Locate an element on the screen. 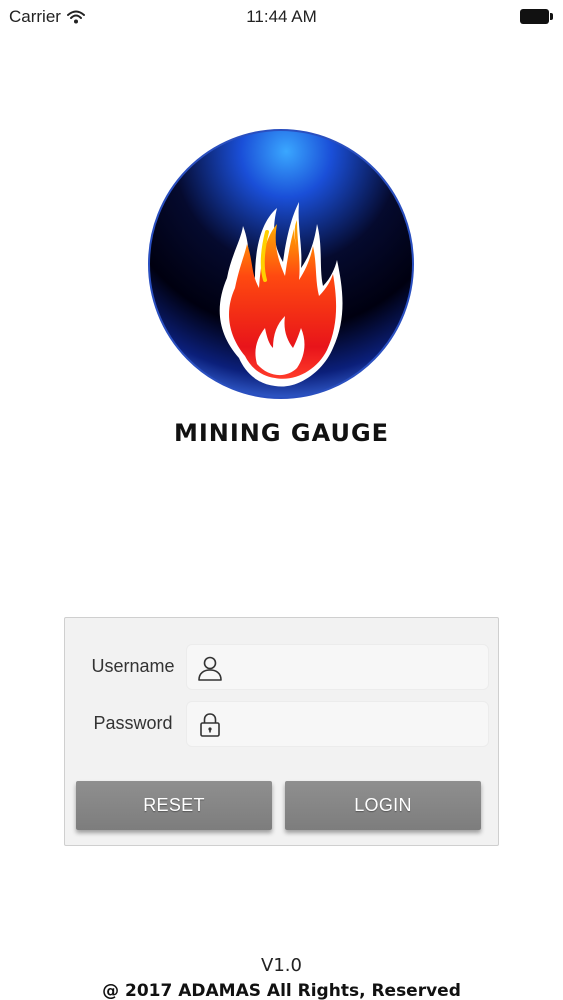  password-label: Password is located at coordinates (133, 723).